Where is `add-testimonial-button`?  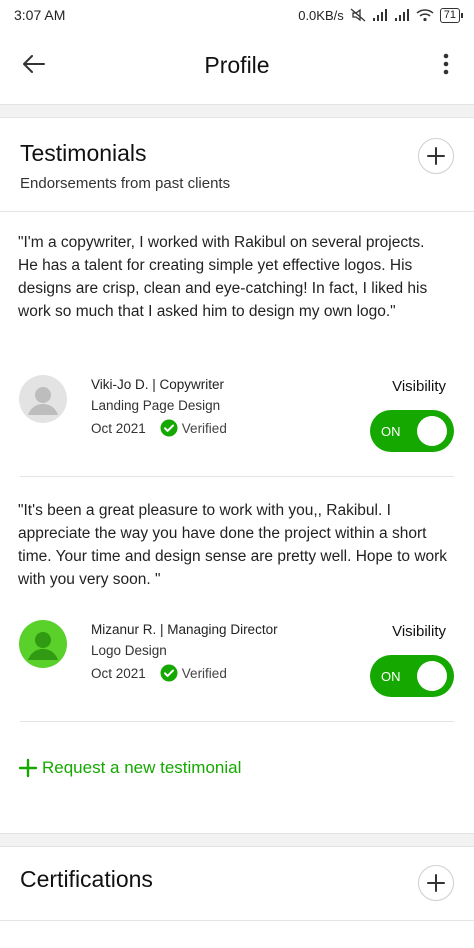 add-testimonial-button is located at coordinates (436, 156).